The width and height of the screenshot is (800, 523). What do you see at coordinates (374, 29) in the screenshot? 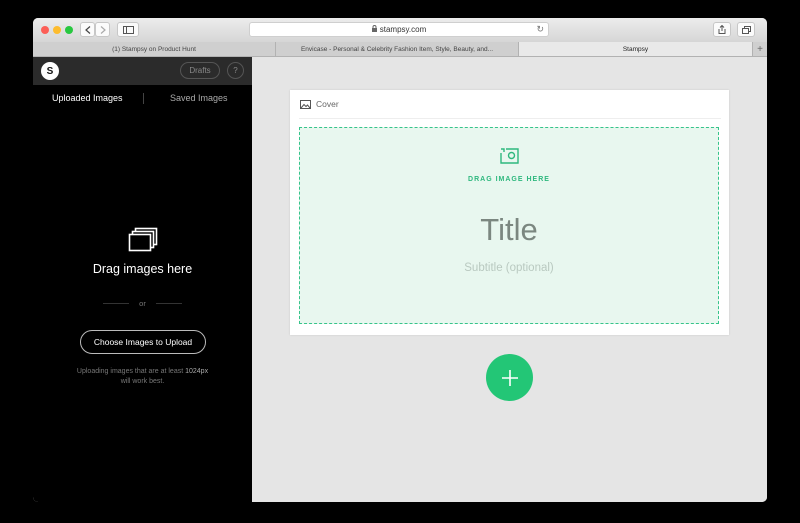
I see `lock-icon` at bounding box center [374, 29].